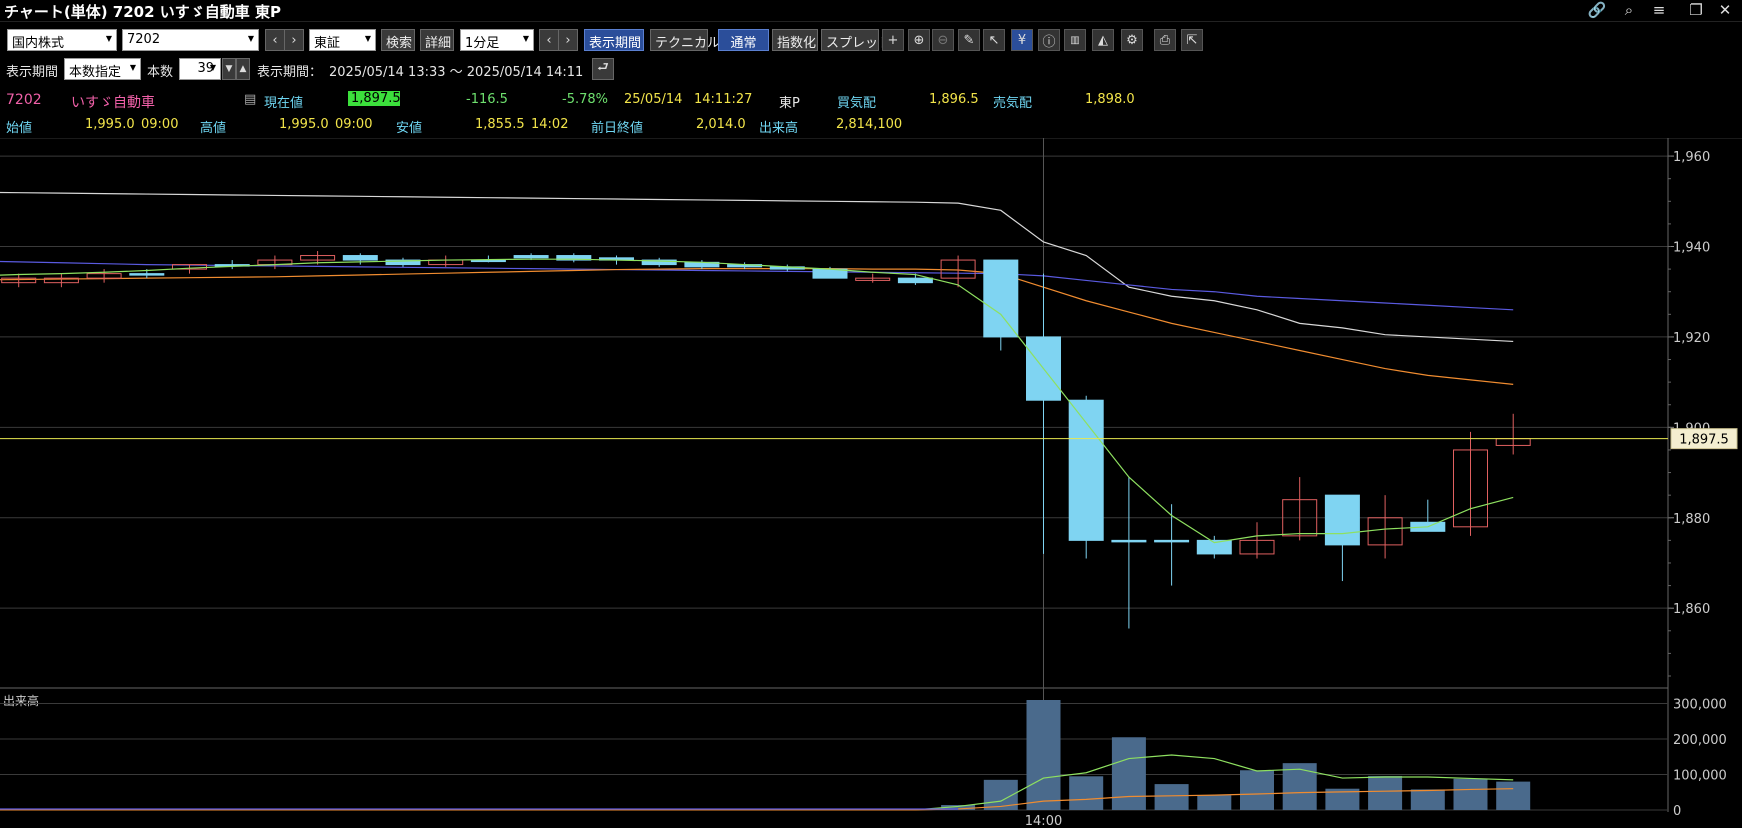 This screenshot has height=828, width=1742. What do you see at coordinates (653, 99) in the screenshot?
I see `quote-date: 25/05/14` at bounding box center [653, 99].